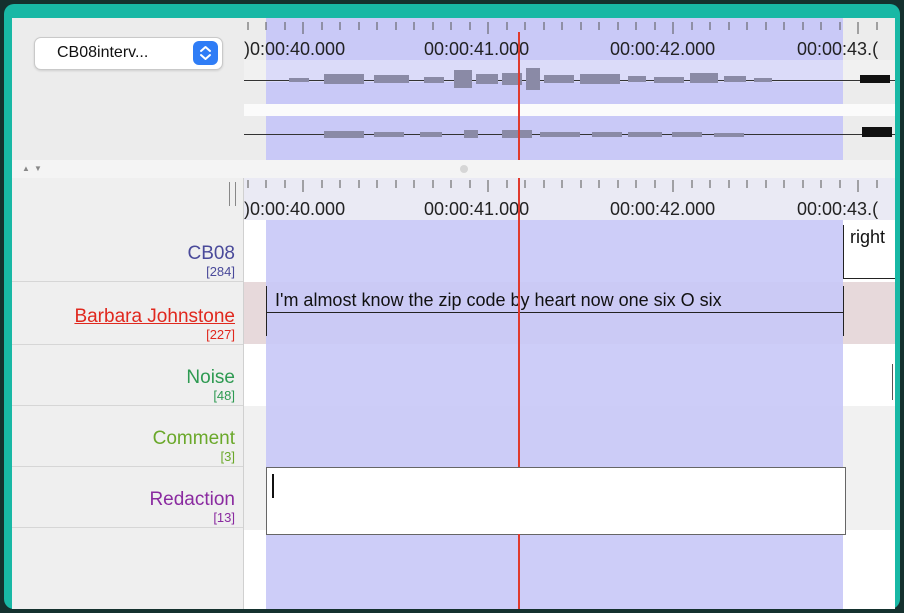  I want to click on redaction-edit-field, so click(556, 501).